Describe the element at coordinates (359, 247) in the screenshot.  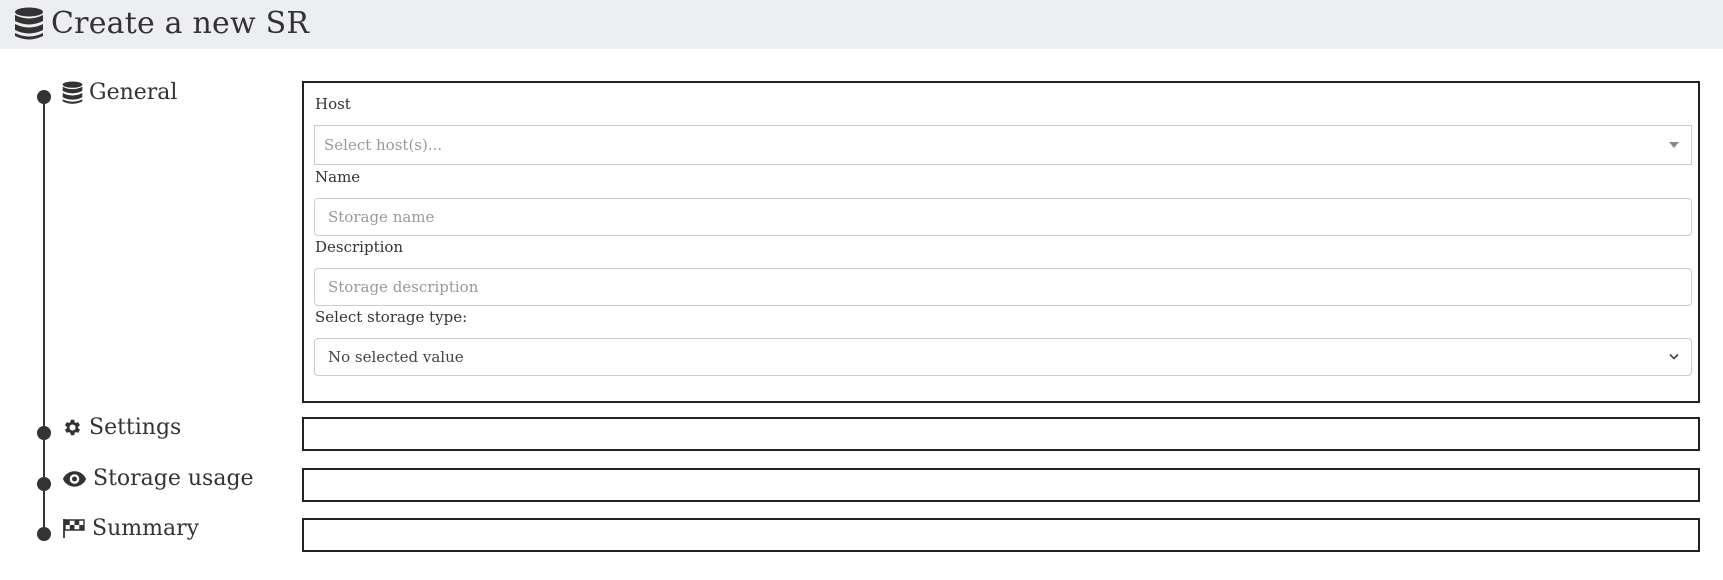
I see `description-label: Description` at that location.